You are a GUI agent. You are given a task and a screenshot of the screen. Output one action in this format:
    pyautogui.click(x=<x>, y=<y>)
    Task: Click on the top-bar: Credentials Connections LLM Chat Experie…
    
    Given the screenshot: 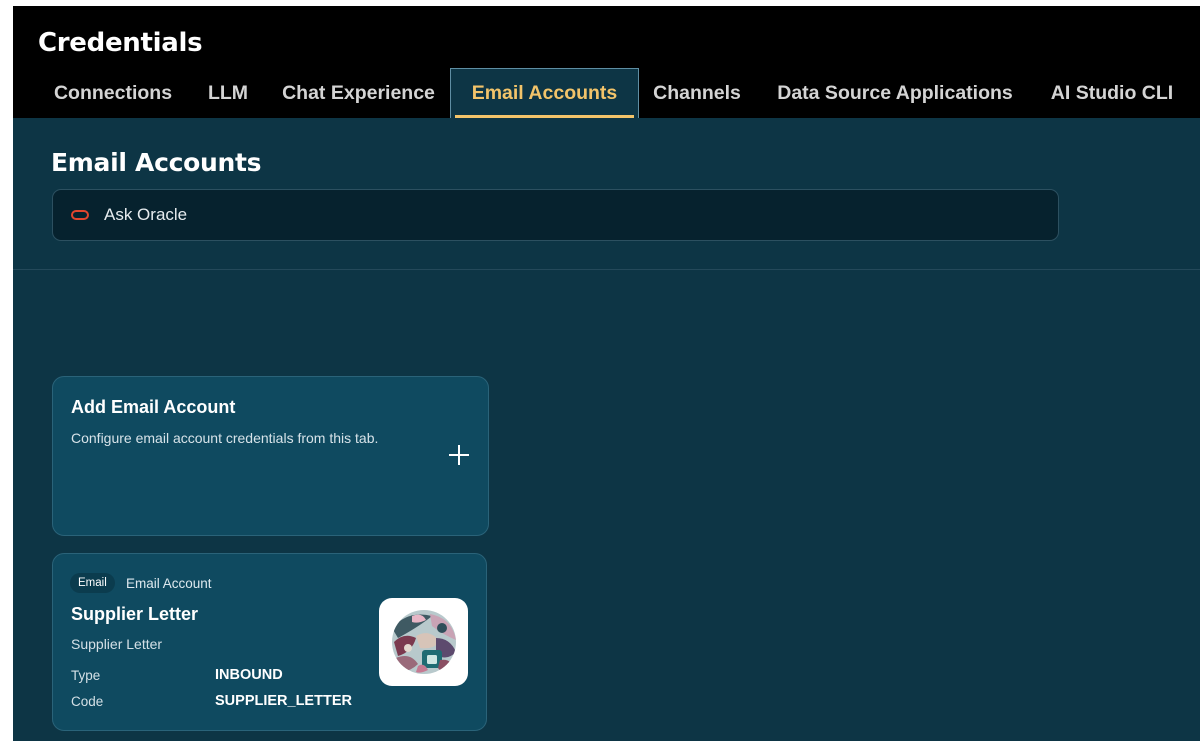 What is the action you would take?
    pyautogui.click(x=606, y=62)
    